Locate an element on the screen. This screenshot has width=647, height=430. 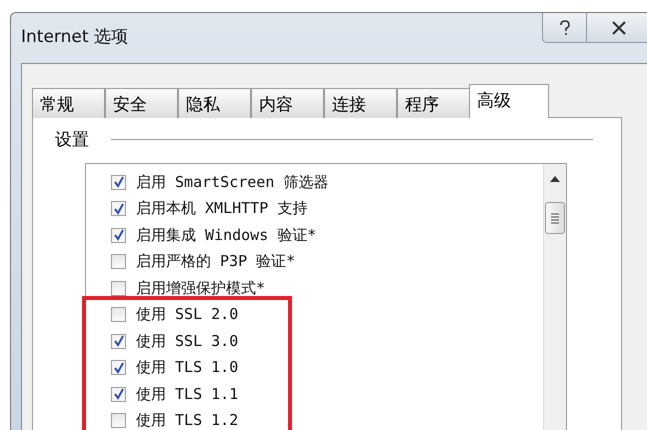
setting-label: 启用集成 Windows 验证* is located at coordinates (226, 235).